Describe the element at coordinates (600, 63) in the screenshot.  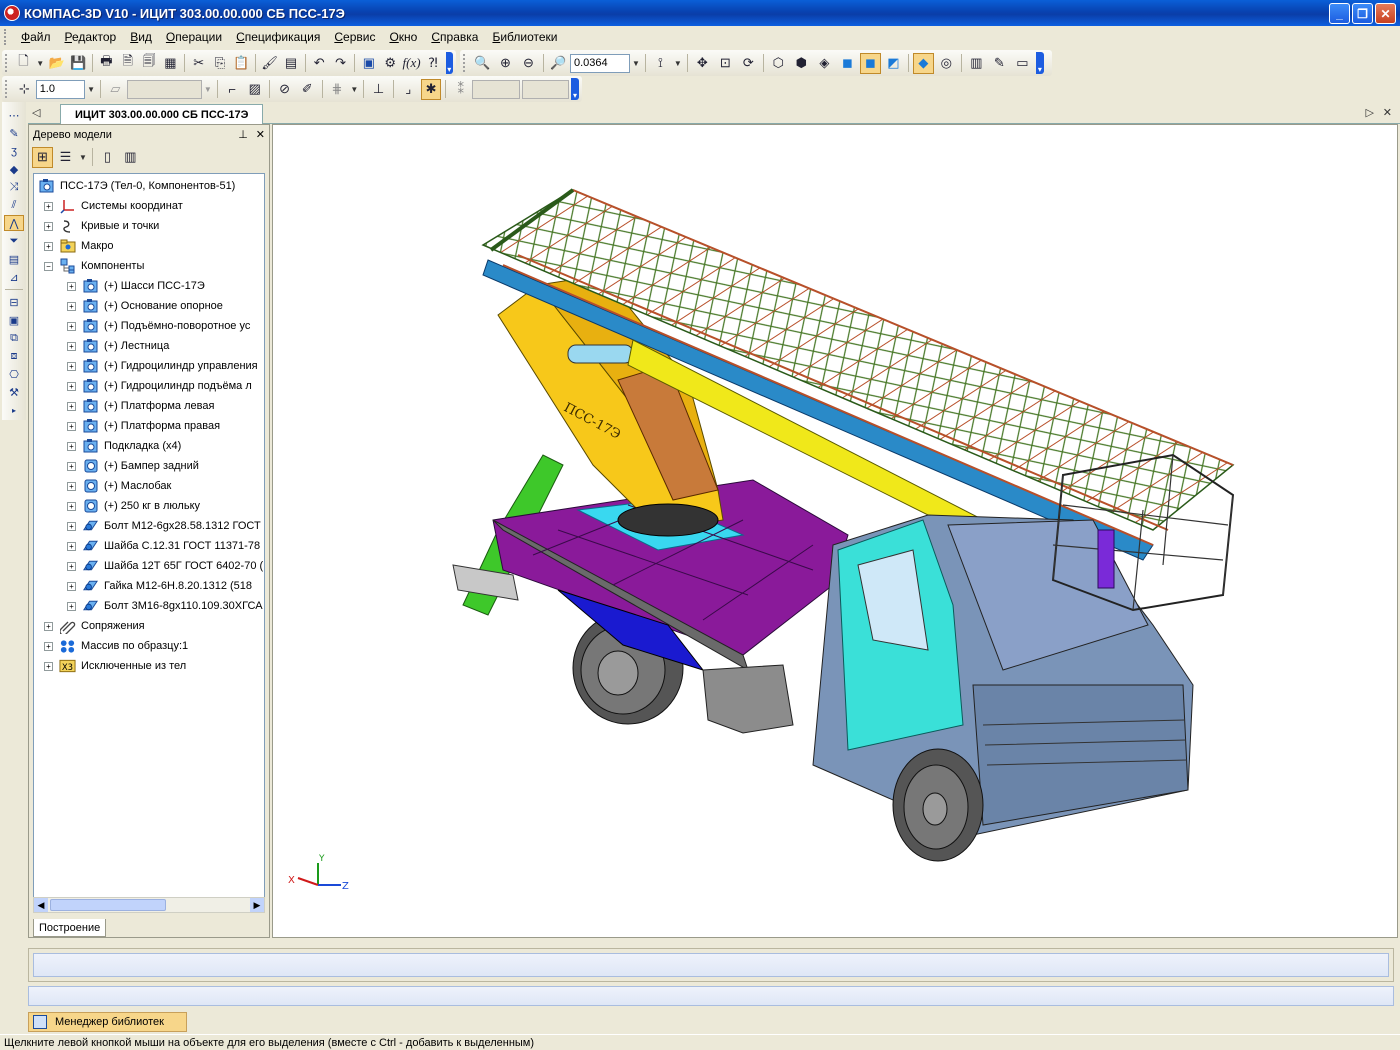
I see `zoom-input: 0.0364` at that location.